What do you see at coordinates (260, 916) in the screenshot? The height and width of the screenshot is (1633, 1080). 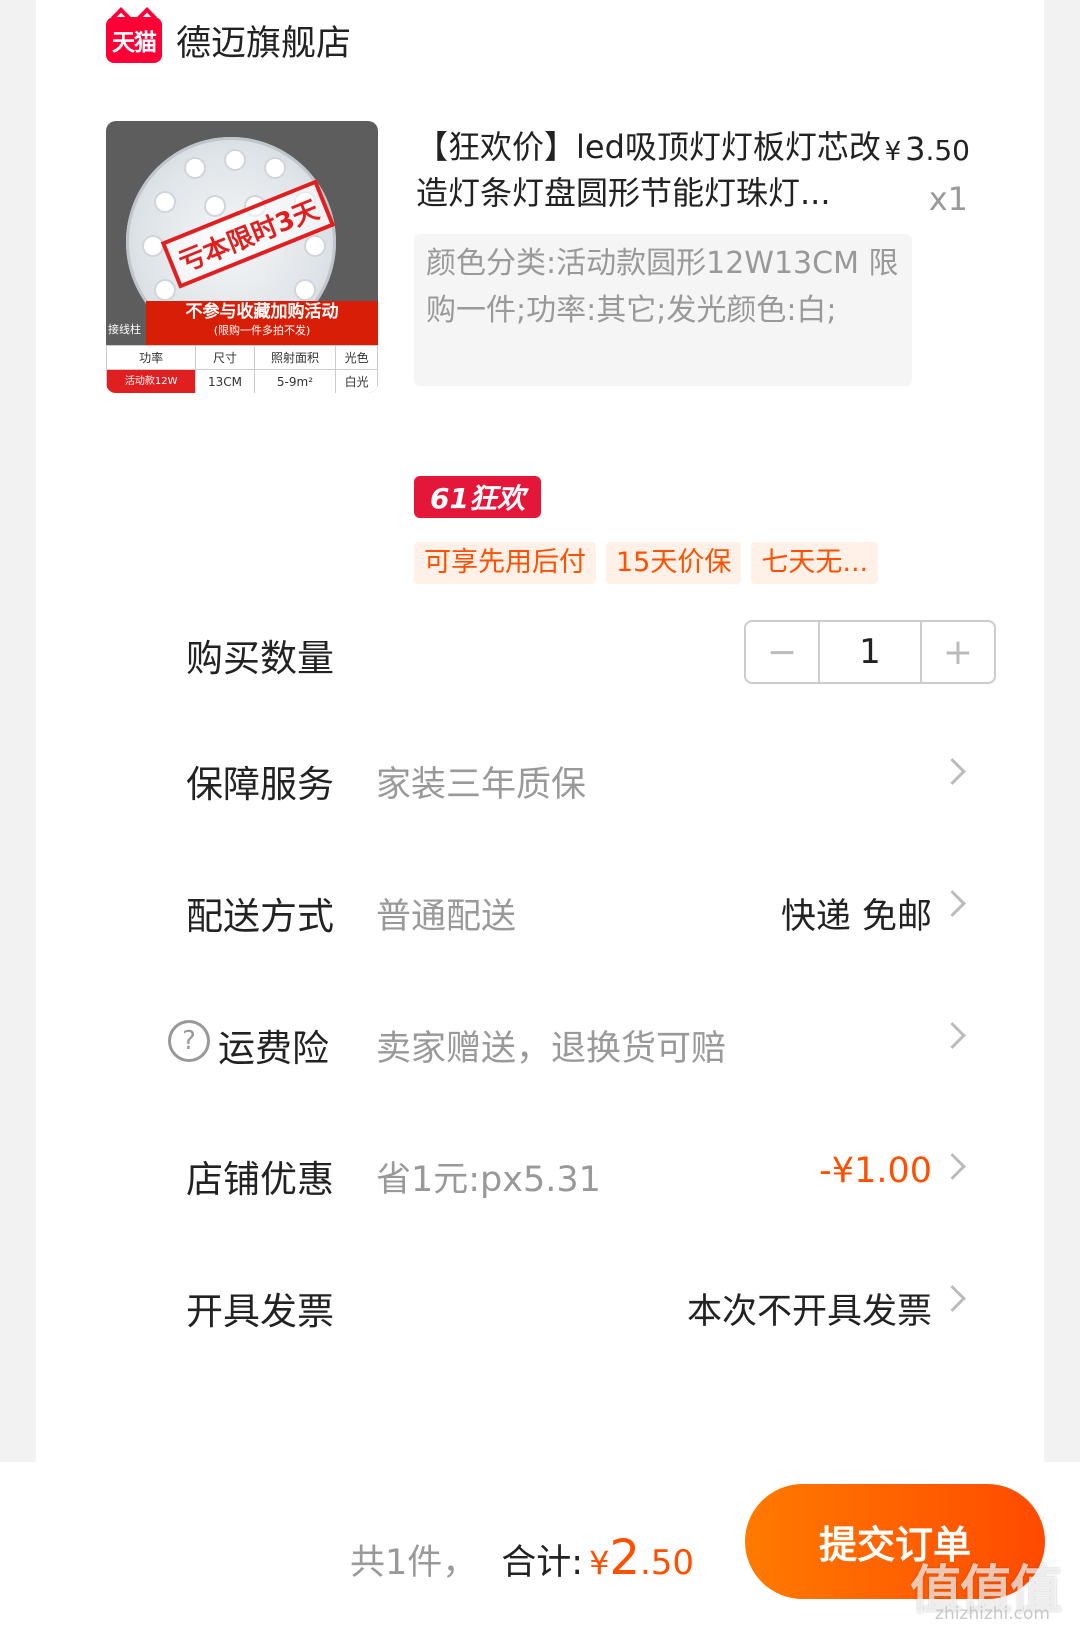 I see `delivery-label: 配送方式` at bounding box center [260, 916].